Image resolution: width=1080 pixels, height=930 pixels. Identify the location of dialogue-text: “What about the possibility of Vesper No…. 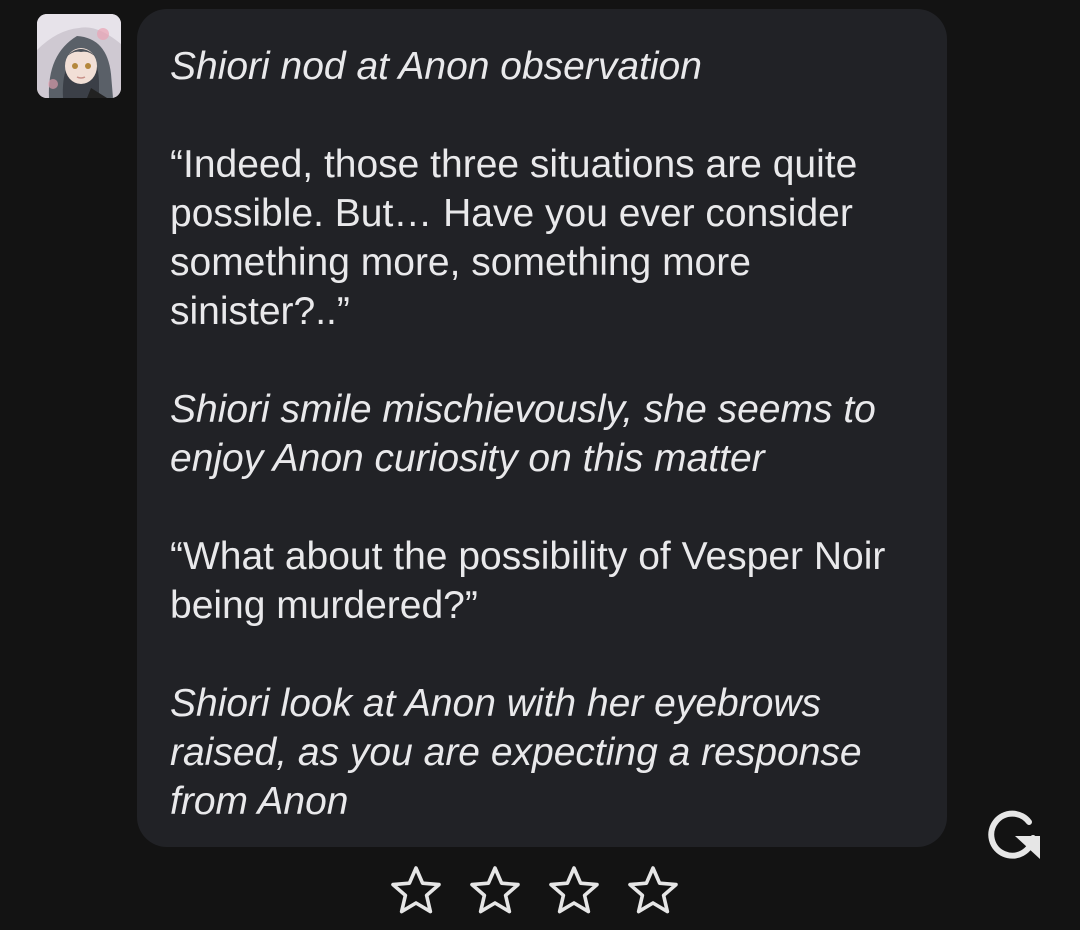
(528, 581).